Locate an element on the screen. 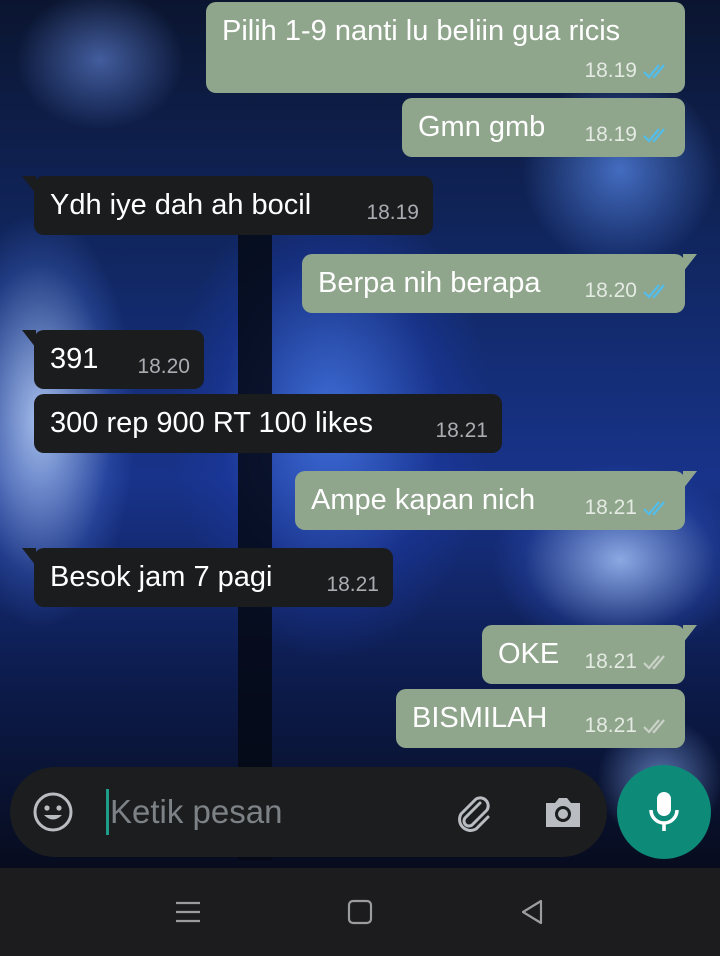  message-bubble-incoming: Besok jam 7 pagi 18.21 is located at coordinates (207, 577).